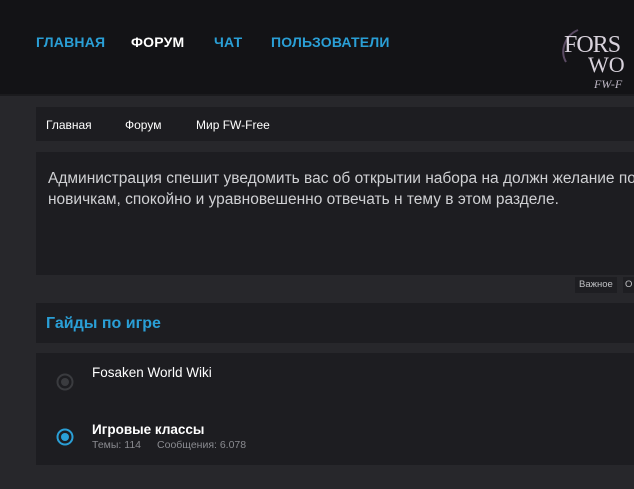 Image resolution: width=634 pixels, height=489 pixels. I want to click on section-header: Гайды по игре, so click(335, 323).